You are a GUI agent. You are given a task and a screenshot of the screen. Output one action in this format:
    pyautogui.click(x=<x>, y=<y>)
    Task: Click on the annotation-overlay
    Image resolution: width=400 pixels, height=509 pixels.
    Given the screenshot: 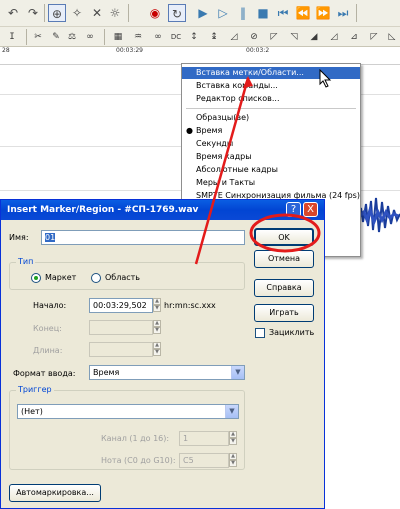 What is the action you would take?
    pyautogui.click(x=257, y=170)
    